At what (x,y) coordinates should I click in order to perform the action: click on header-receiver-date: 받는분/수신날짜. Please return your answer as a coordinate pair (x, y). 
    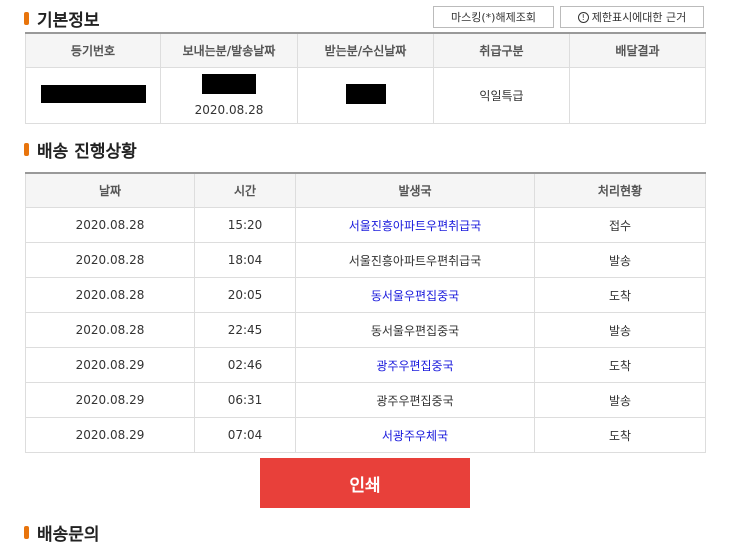
    Looking at the image, I should click on (365, 50).